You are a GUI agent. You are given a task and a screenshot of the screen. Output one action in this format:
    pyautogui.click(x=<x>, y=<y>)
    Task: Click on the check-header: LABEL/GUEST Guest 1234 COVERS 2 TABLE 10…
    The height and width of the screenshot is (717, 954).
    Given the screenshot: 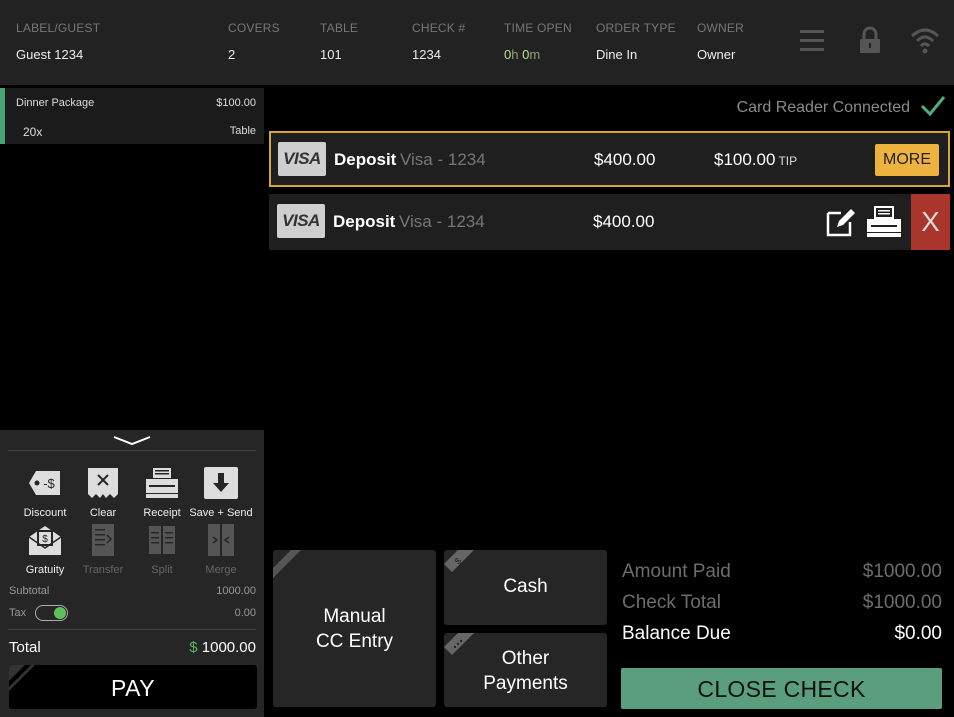 What is the action you would take?
    pyautogui.click(x=477, y=42)
    